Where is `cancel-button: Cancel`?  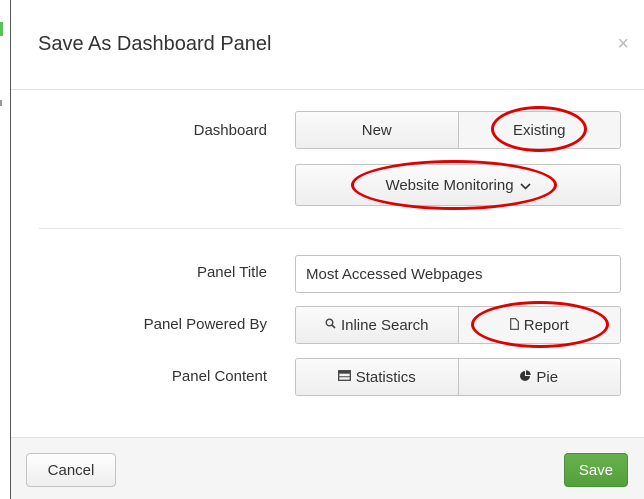
cancel-button: Cancel is located at coordinates (71, 470).